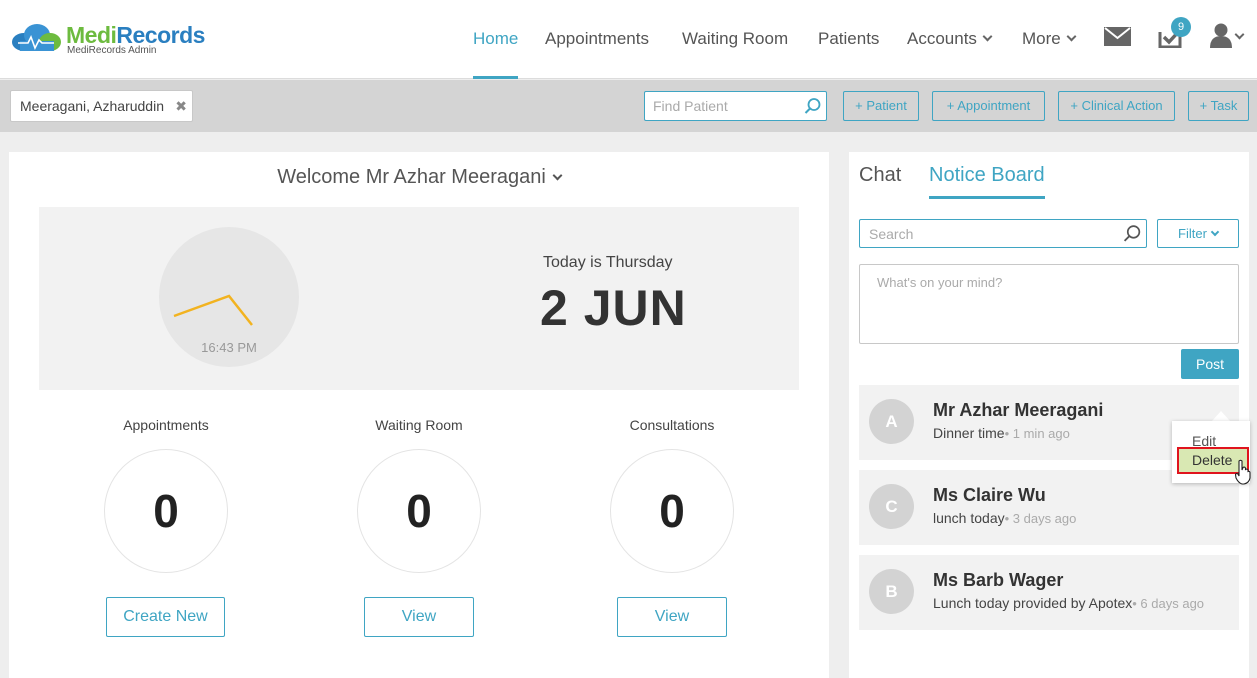 This screenshot has height=678, width=1257. Describe the element at coordinates (1221, 416) in the screenshot. I see `menu-pointer-arrow` at that location.